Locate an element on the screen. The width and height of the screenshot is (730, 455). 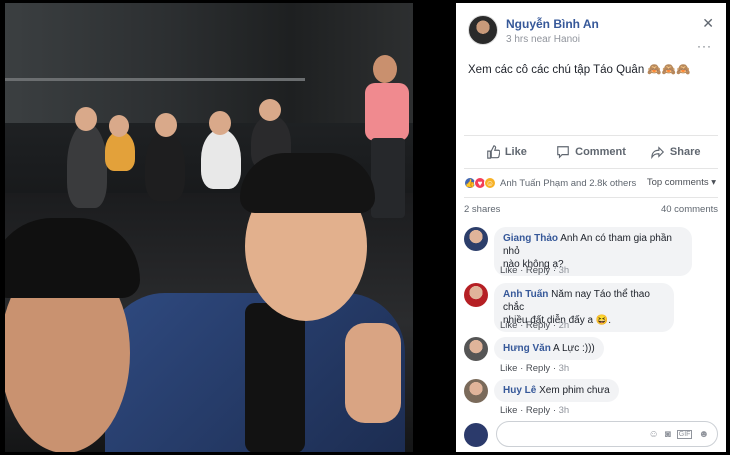
photo-person-pink-shirt is located at coordinates (387, 112).